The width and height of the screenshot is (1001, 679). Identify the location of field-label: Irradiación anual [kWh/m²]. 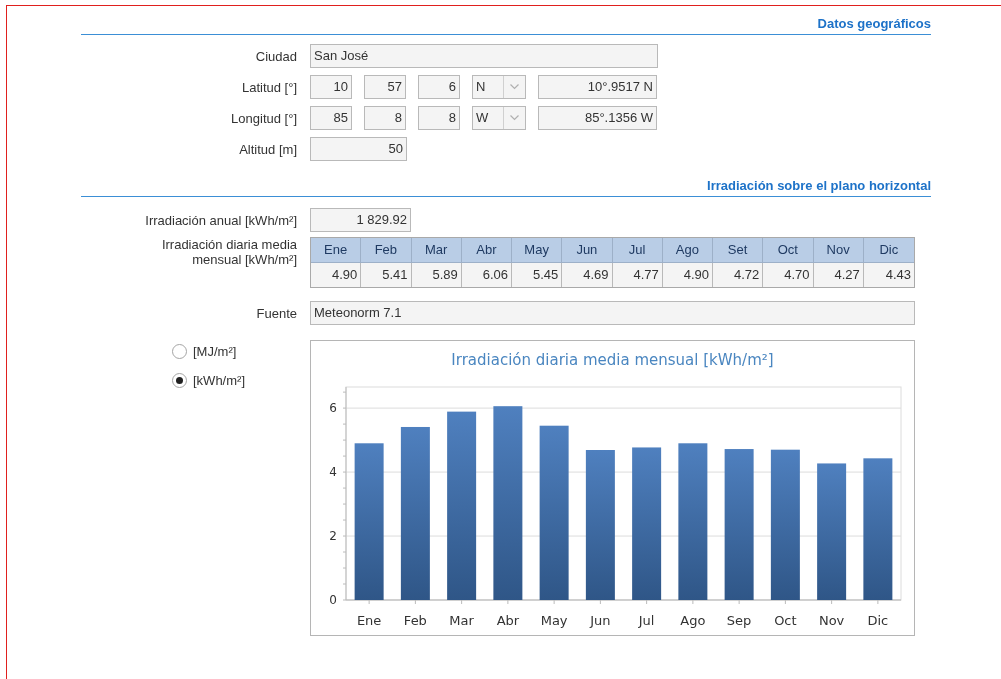
(221, 220).